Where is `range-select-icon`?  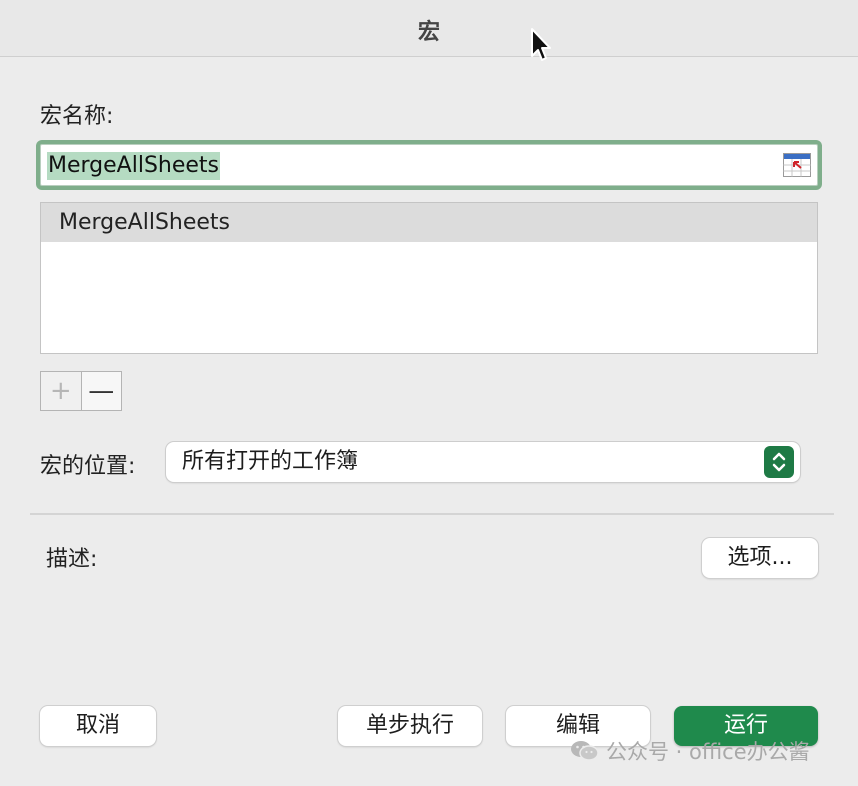 range-select-icon is located at coordinates (797, 165).